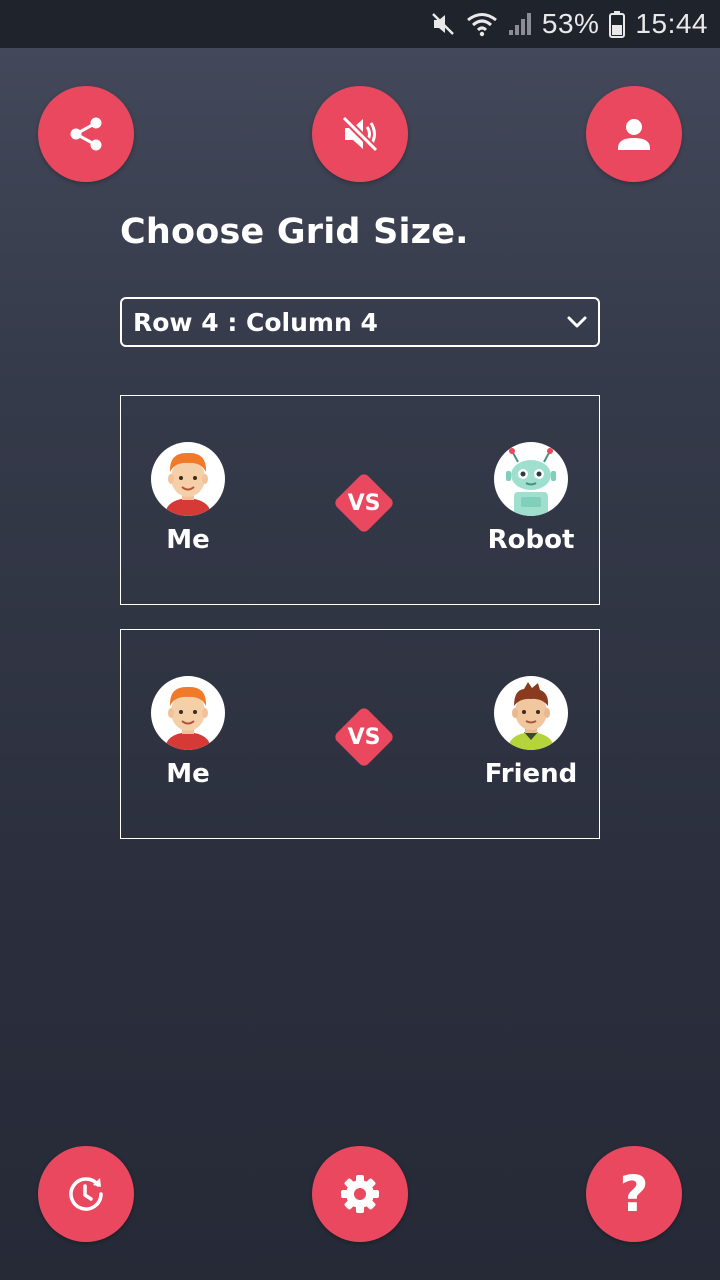 The width and height of the screenshot is (720, 1280). I want to click on page-title: Choose Grid Size., so click(294, 232).